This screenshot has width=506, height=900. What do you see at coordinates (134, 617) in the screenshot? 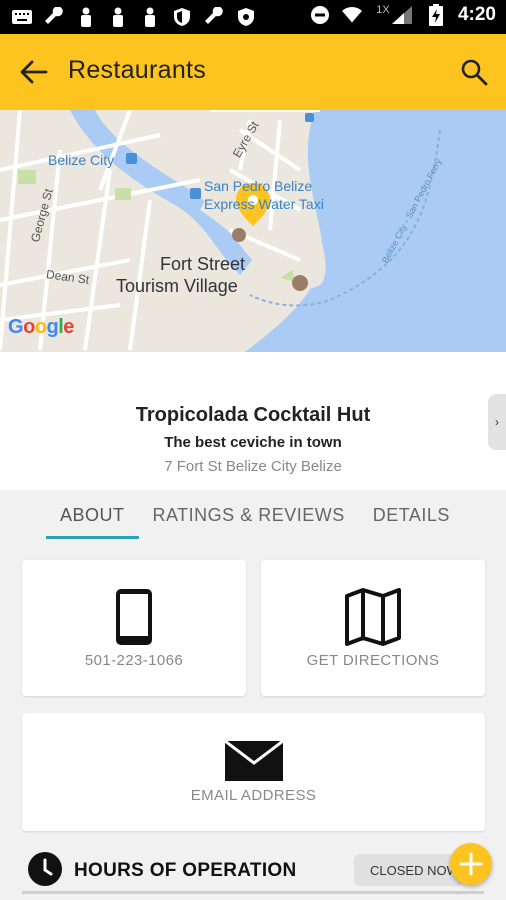
I see `phone-icon` at bounding box center [134, 617].